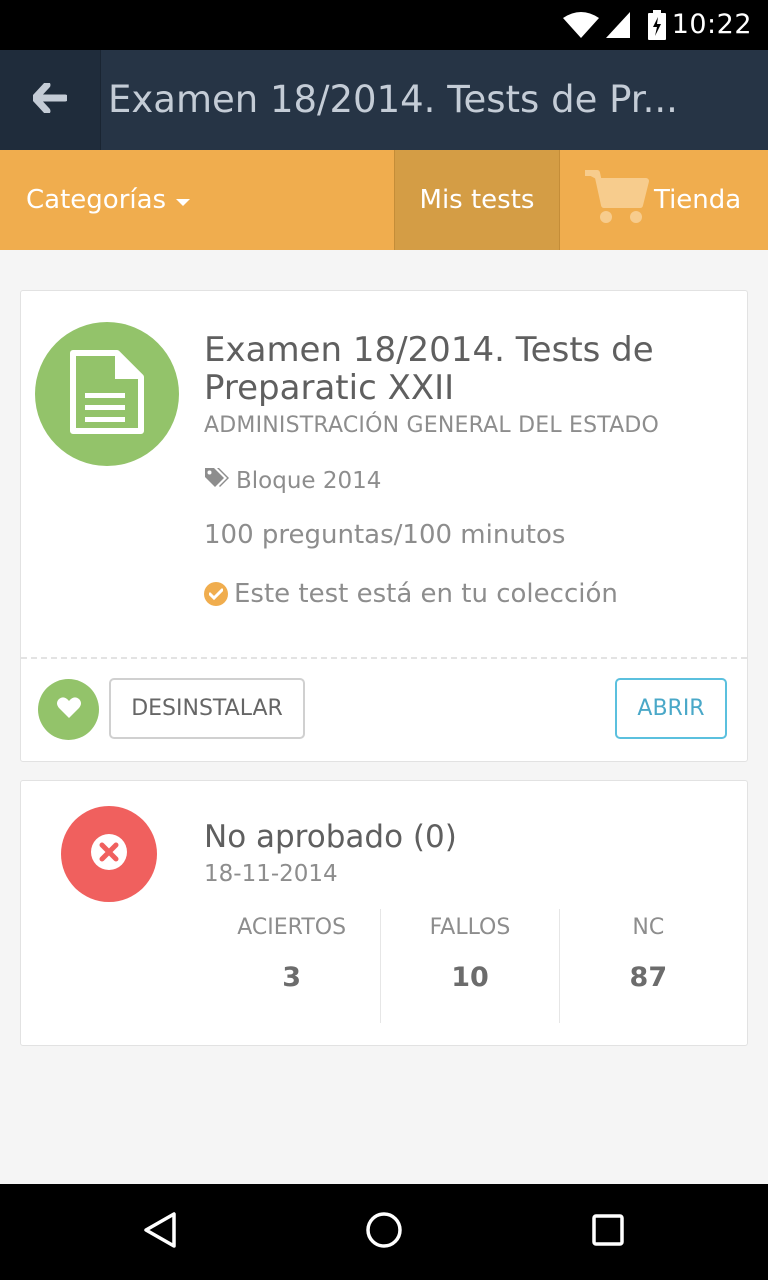  Describe the element at coordinates (220, 481) in the screenshot. I see `tags-icon` at that location.